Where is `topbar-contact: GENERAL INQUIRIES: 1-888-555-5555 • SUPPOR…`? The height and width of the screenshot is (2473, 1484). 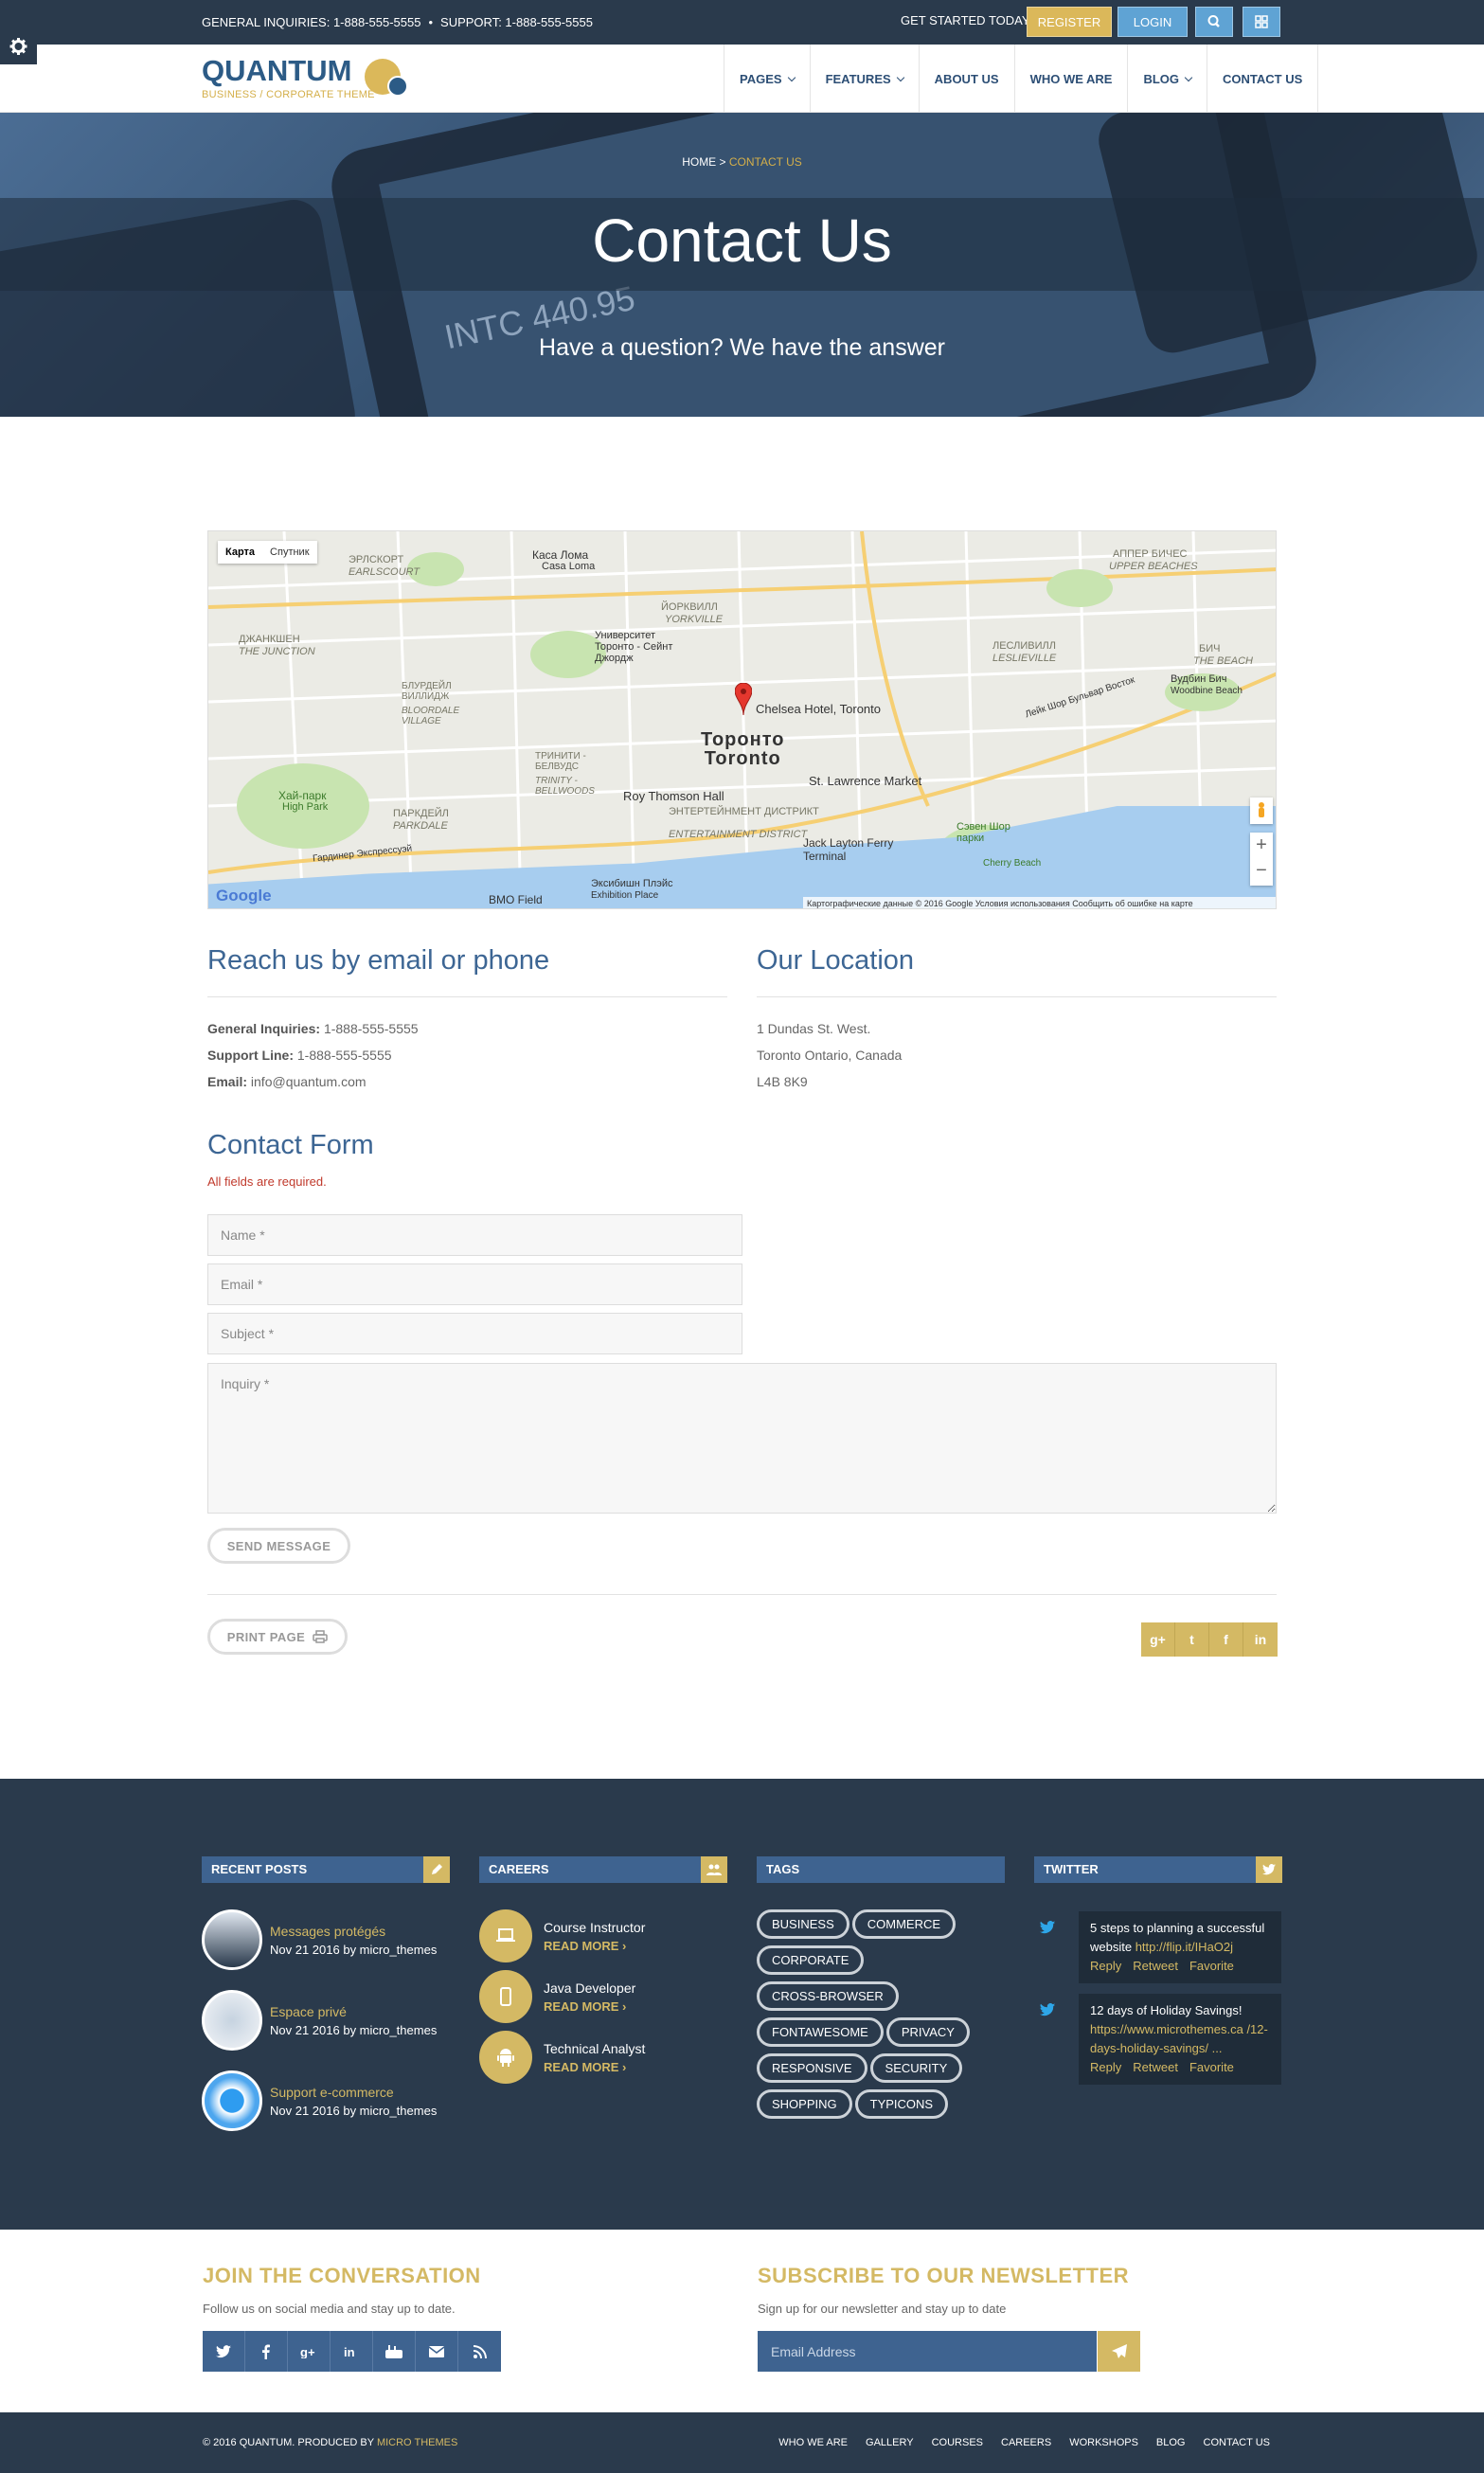
topbar-contact: GENERAL INQUIRIES: 1-888-555-5555 • SUPPOR… is located at coordinates (397, 22).